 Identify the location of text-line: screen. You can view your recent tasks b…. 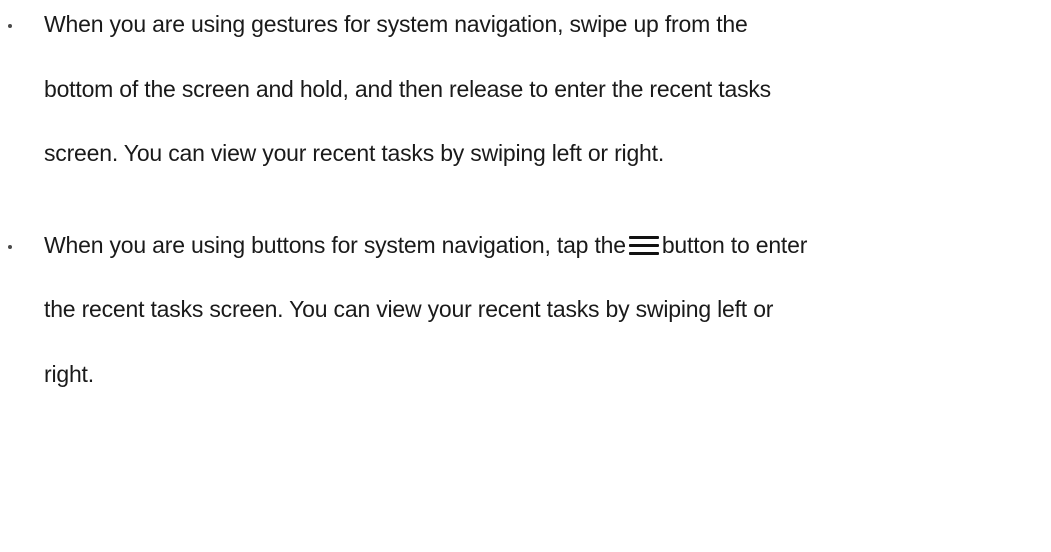
(354, 153).